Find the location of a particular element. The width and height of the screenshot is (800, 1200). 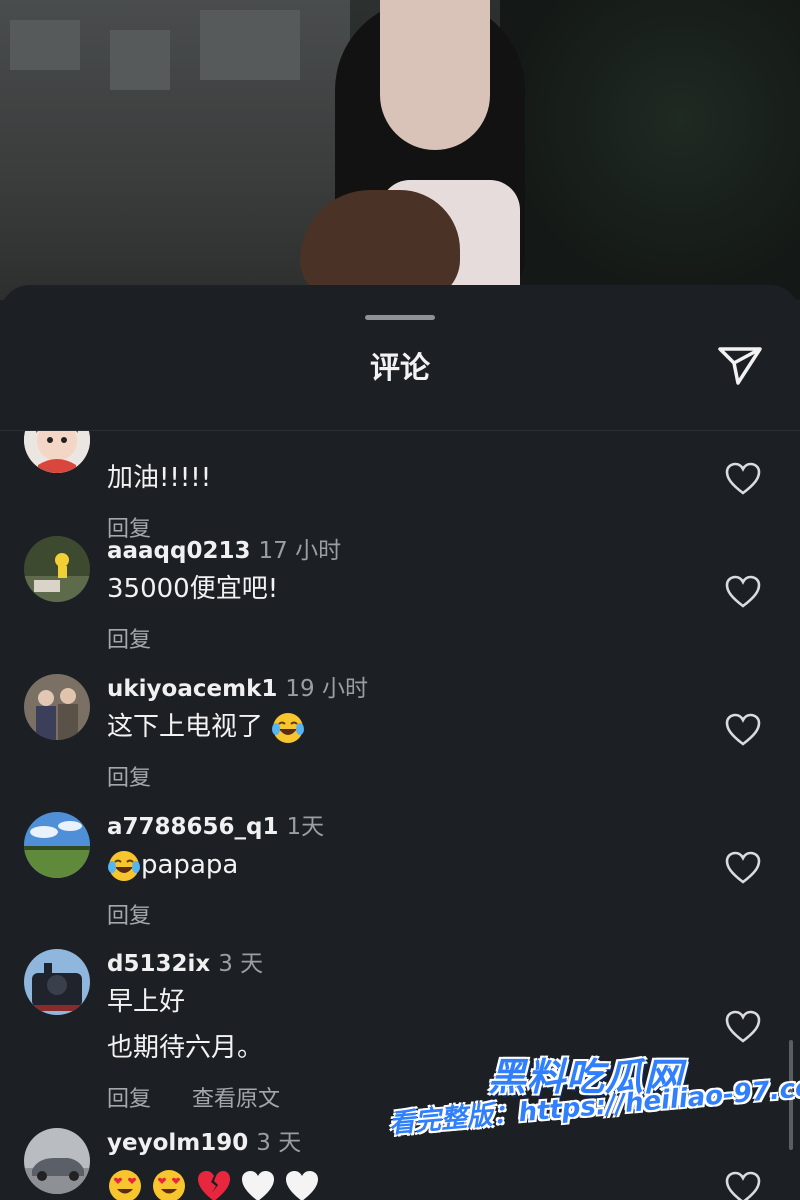

photo-dog is located at coordinates (380, 245).